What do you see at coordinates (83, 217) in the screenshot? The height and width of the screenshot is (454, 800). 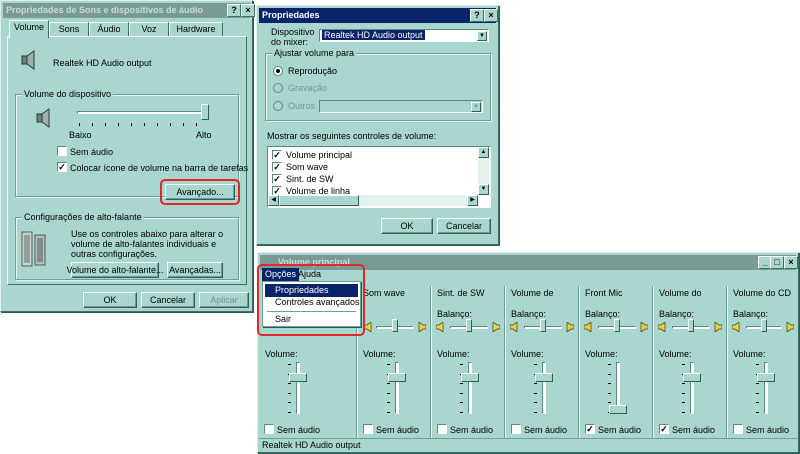 I see `speaker-settings-label: Configurações de alto-falante` at bounding box center [83, 217].